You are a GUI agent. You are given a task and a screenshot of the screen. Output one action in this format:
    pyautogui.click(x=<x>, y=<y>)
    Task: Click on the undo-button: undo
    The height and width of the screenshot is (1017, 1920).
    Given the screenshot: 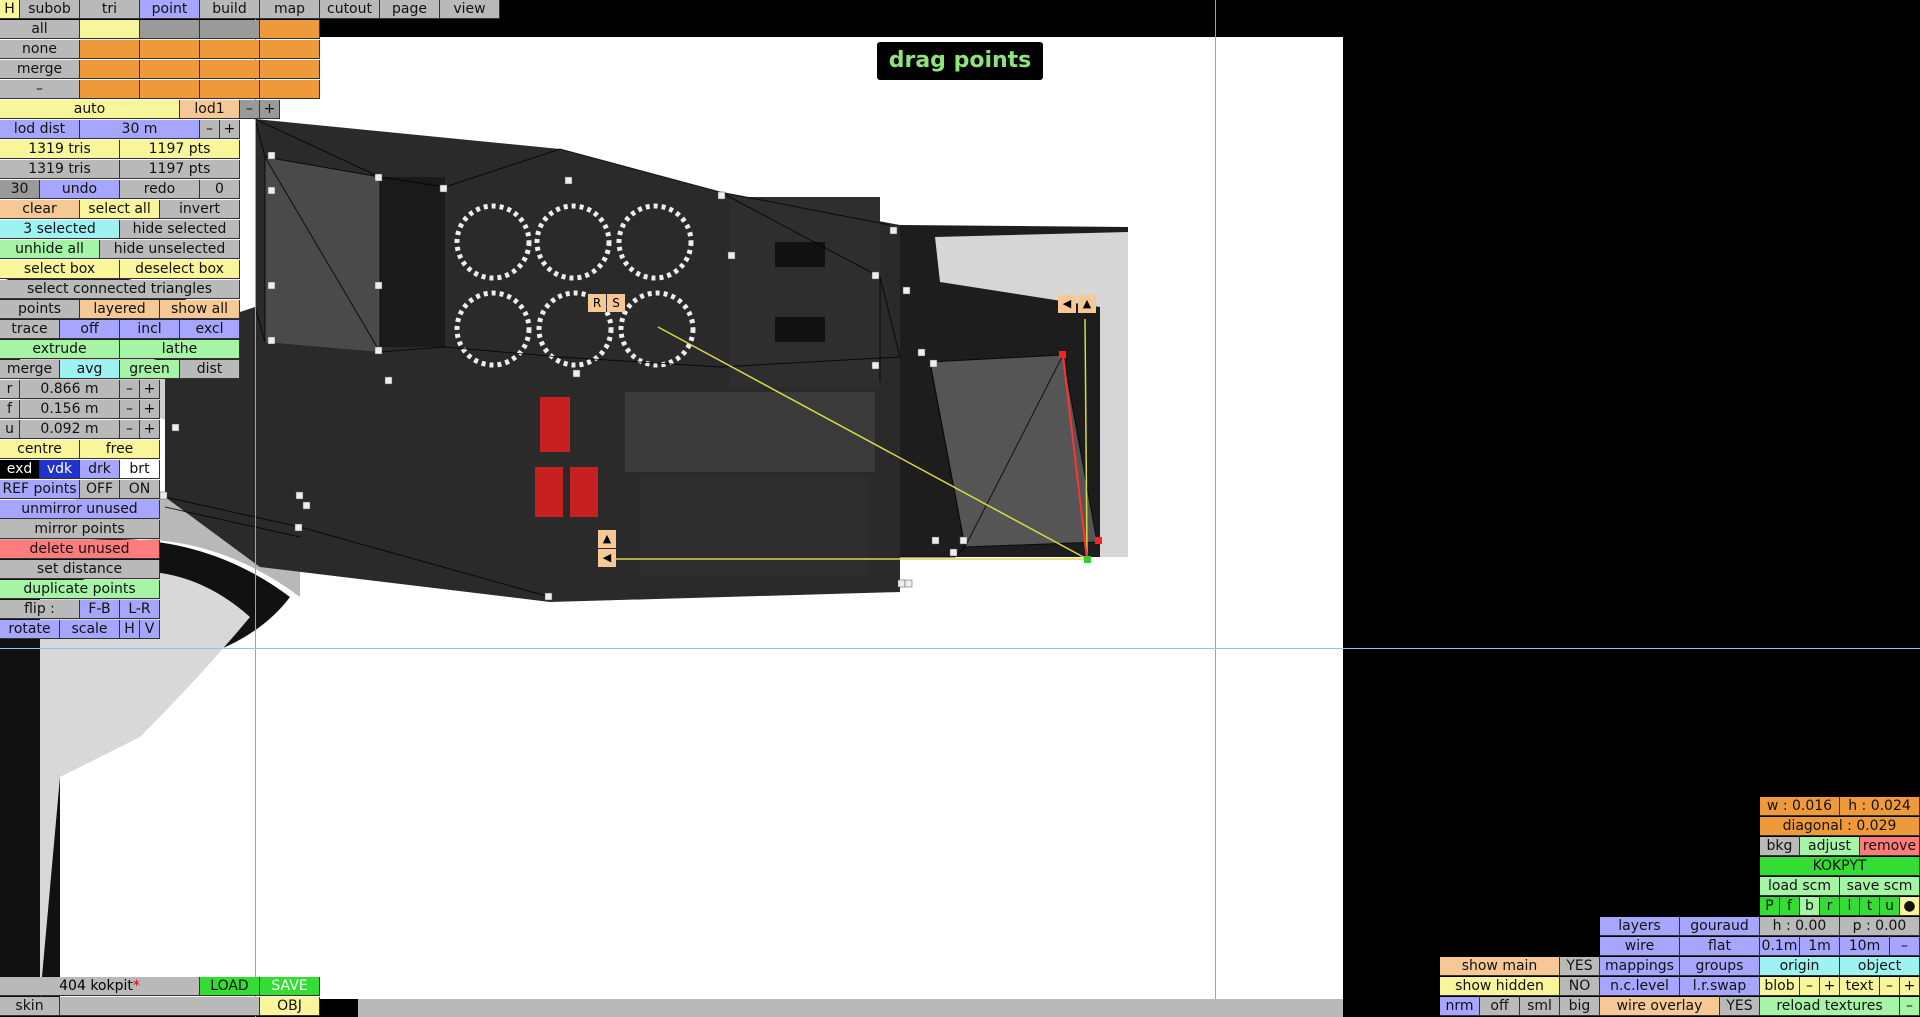 What is the action you would take?
    pyautogui.click(x=80, y=189)
    